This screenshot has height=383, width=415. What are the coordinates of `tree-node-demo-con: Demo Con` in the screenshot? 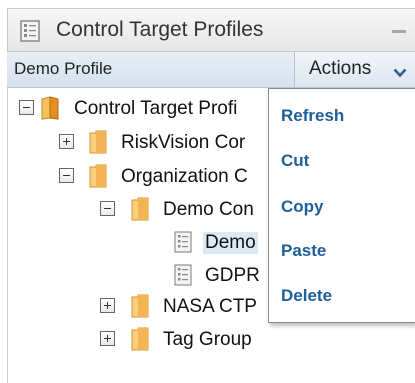 It's located at (138, 212).